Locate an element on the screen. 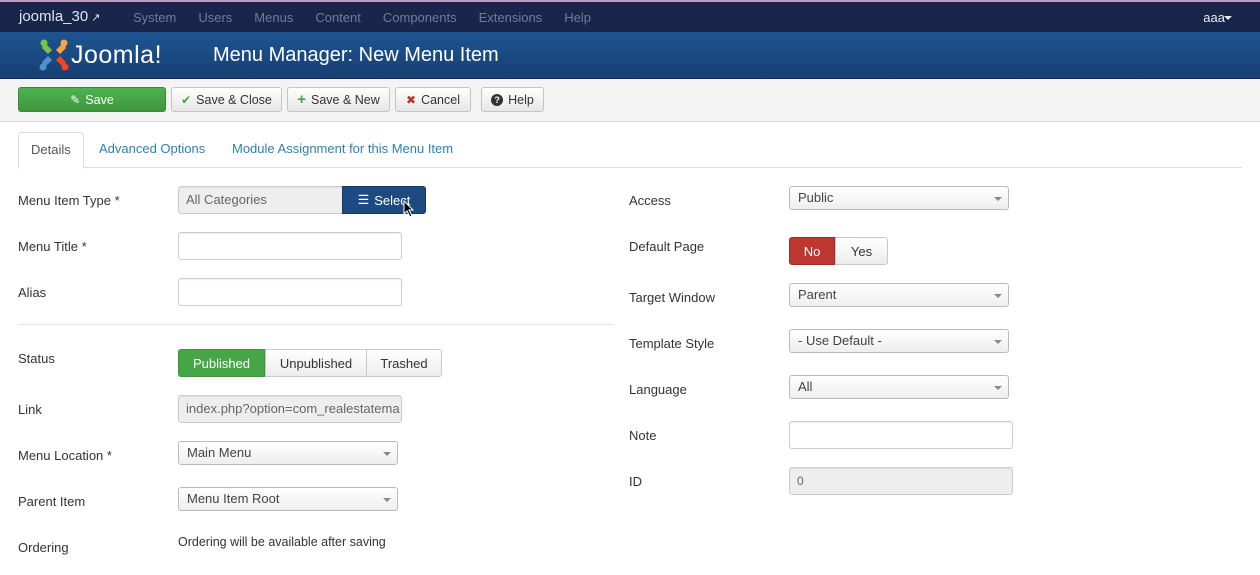 This screenshot has width=1260, height=575. joomla-logo-icon is located at coordinates (54, 55).